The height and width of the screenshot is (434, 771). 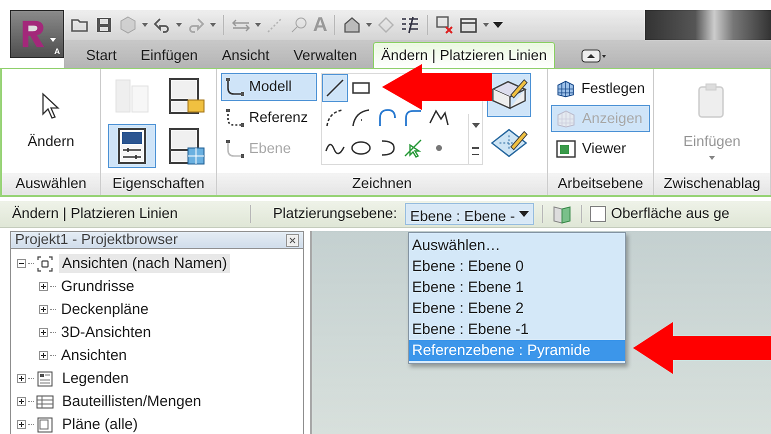 I want to click on tree-item: Legenden, so click(x=95, y=378).